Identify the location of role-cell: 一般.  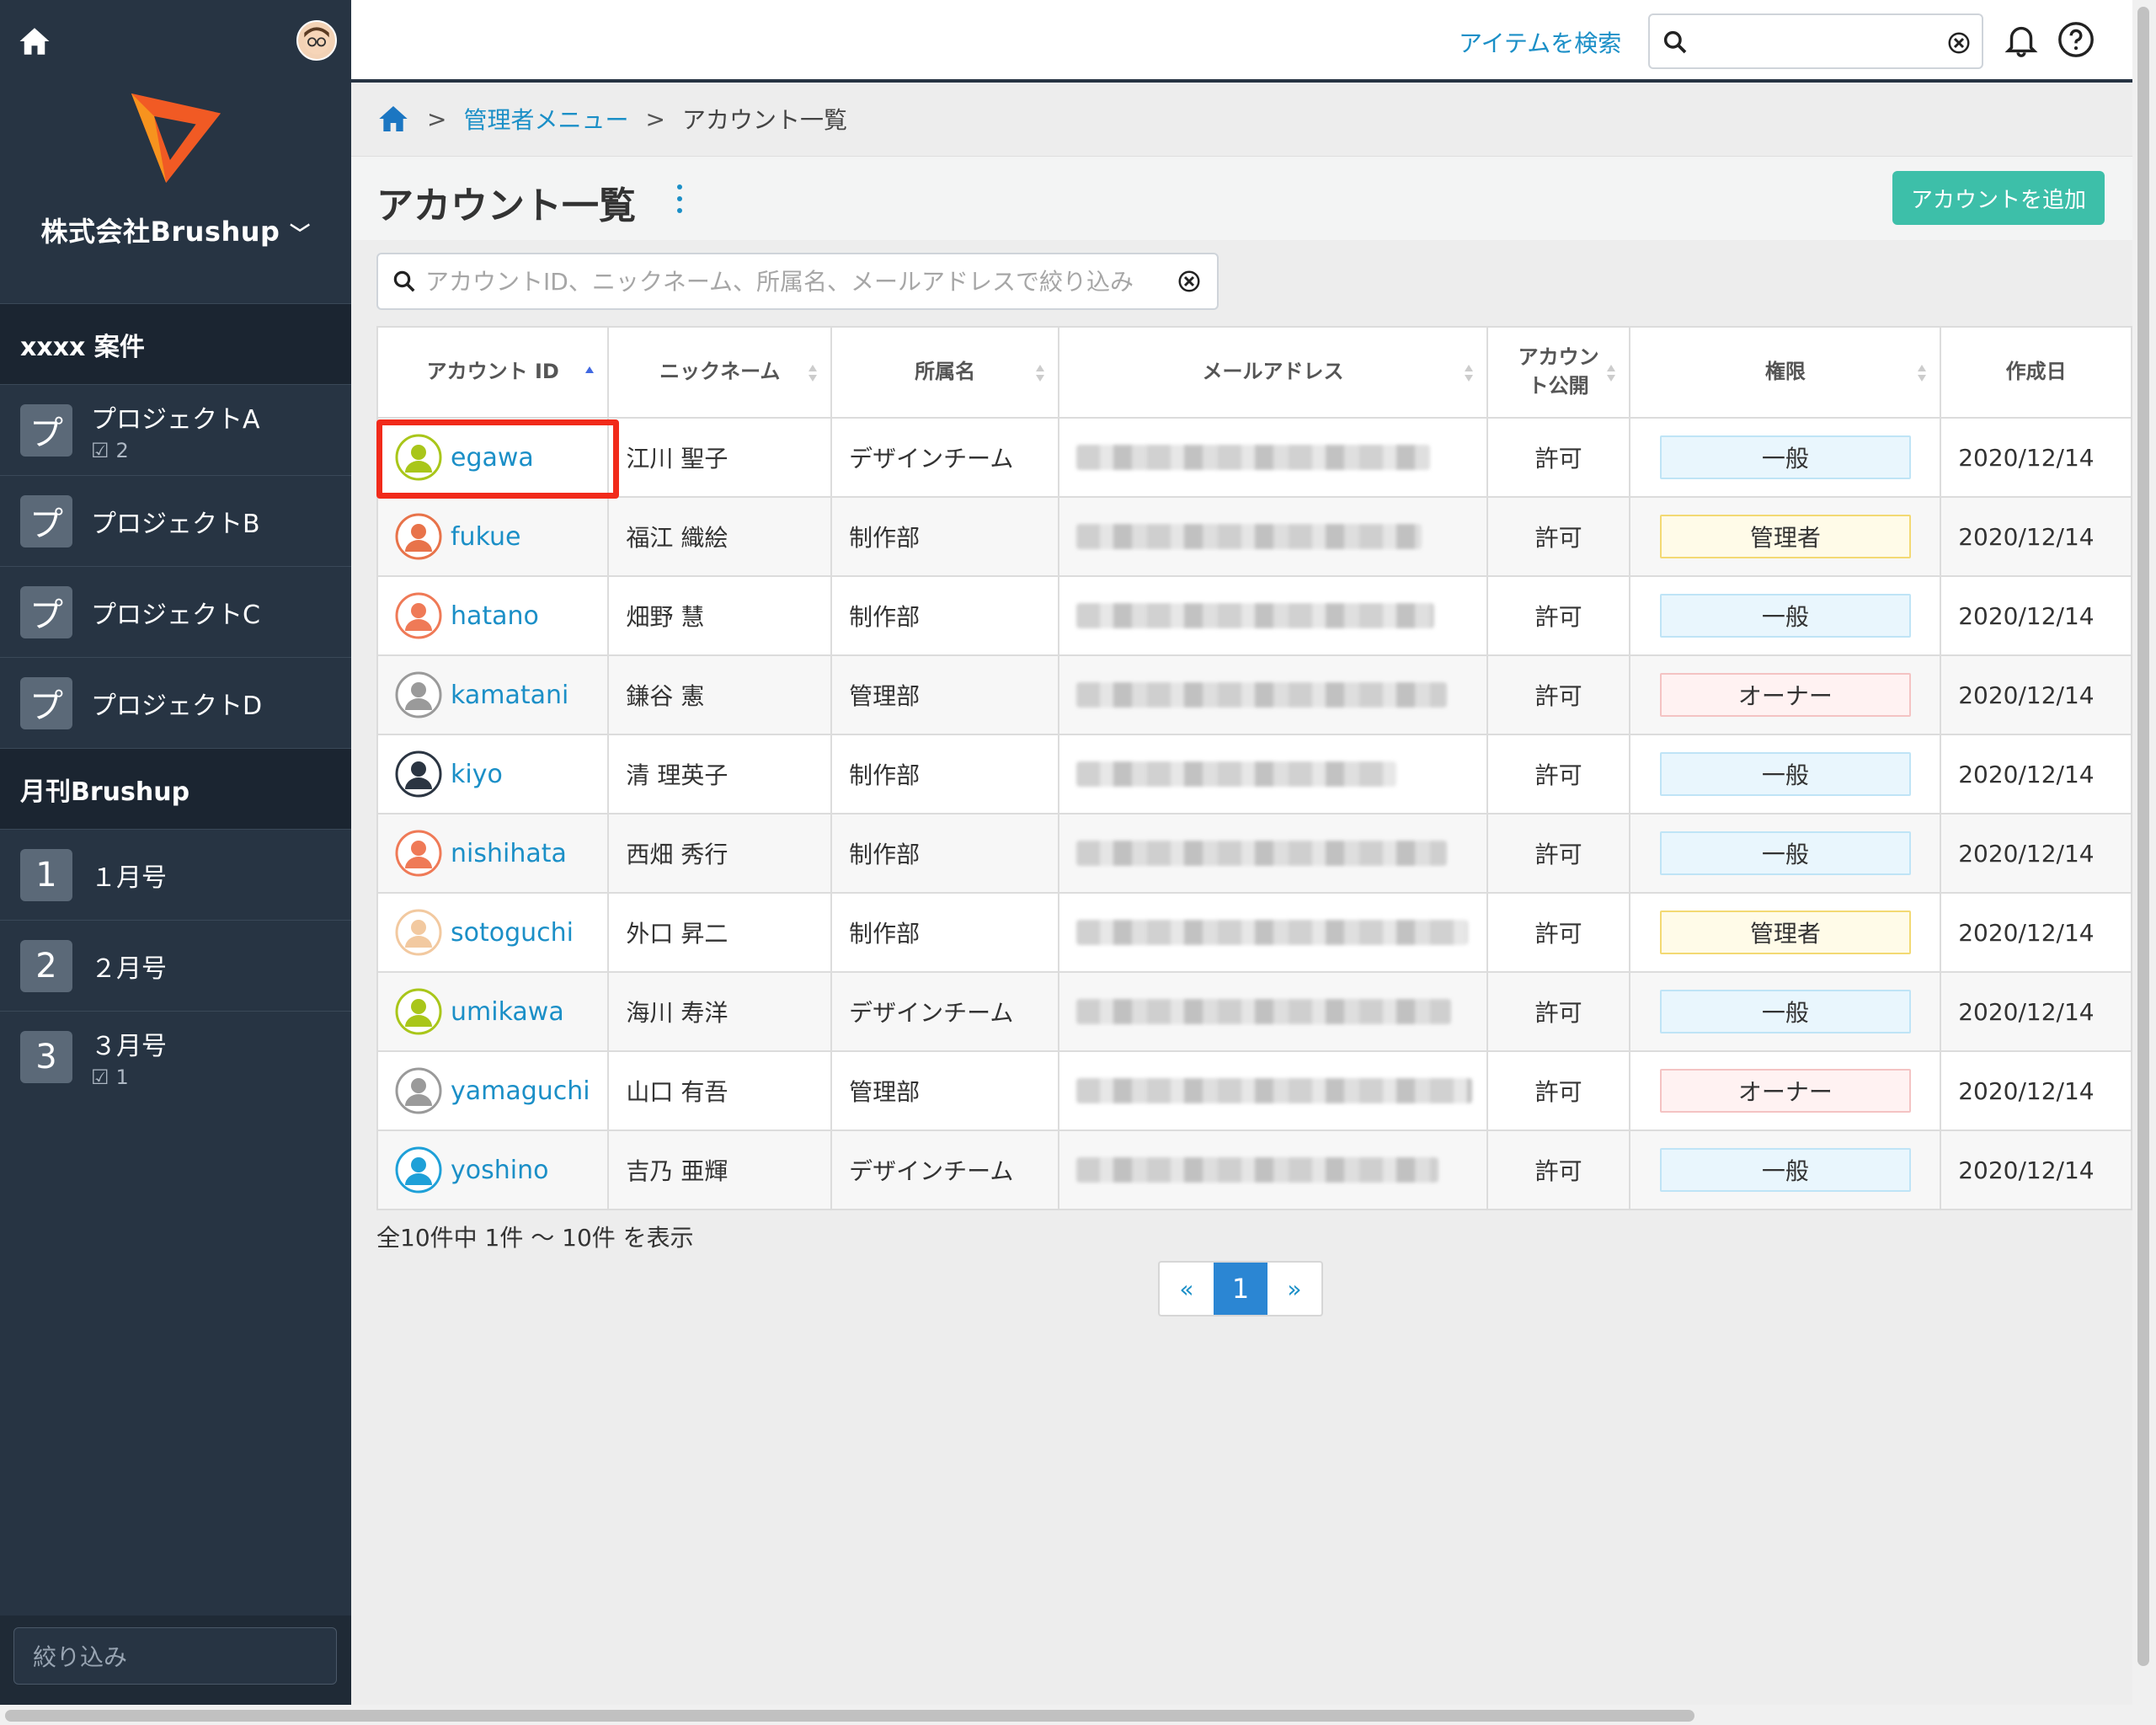
(1785, 774).